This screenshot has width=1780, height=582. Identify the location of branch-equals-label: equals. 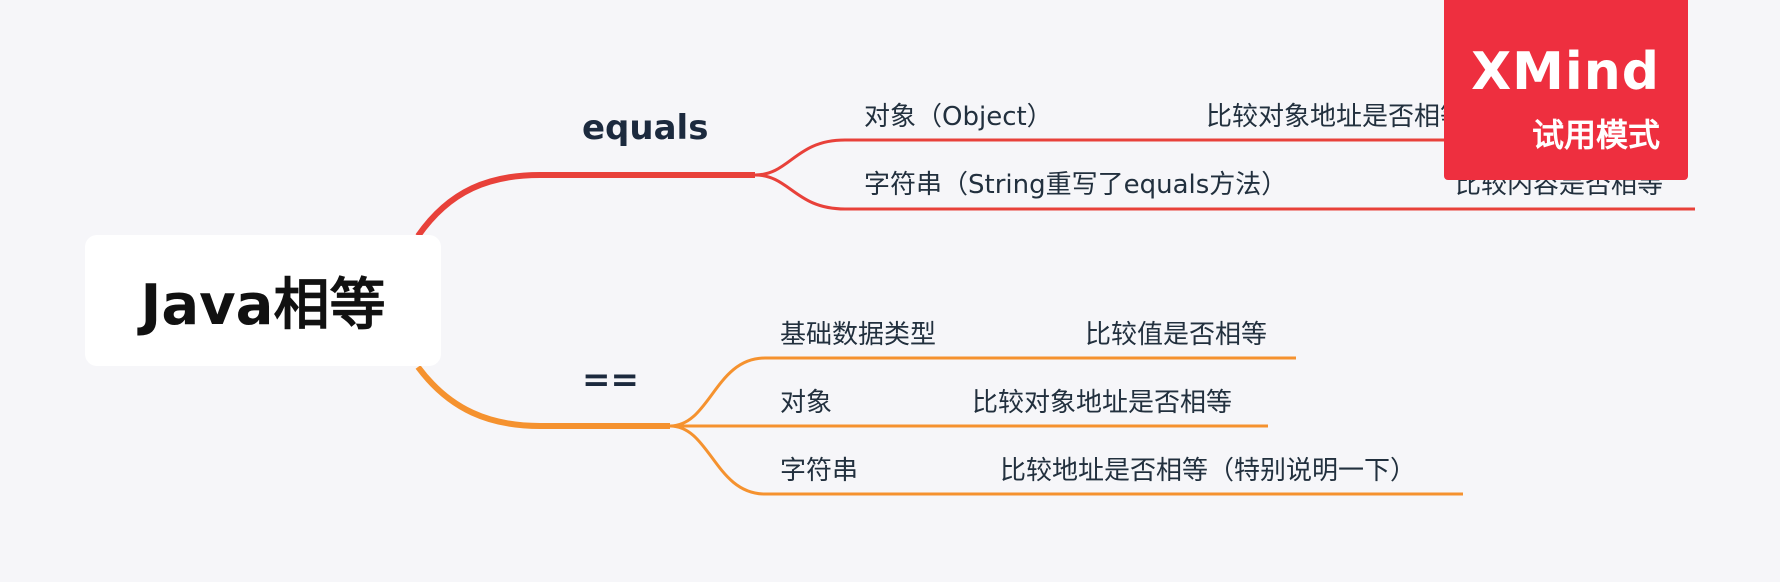
(645, 128).